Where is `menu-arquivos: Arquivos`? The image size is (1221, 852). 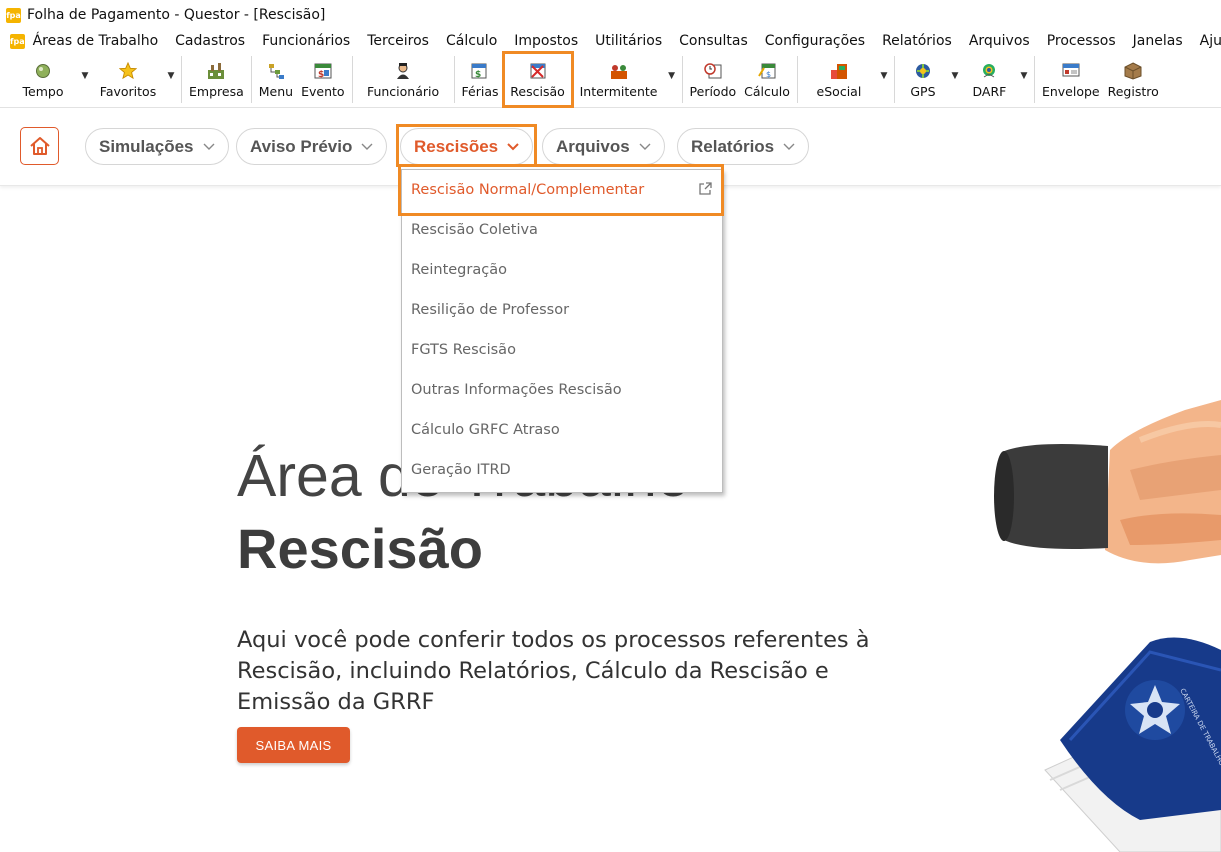
menu-arquivos: Arquivos is located at coordinates (999, 41).